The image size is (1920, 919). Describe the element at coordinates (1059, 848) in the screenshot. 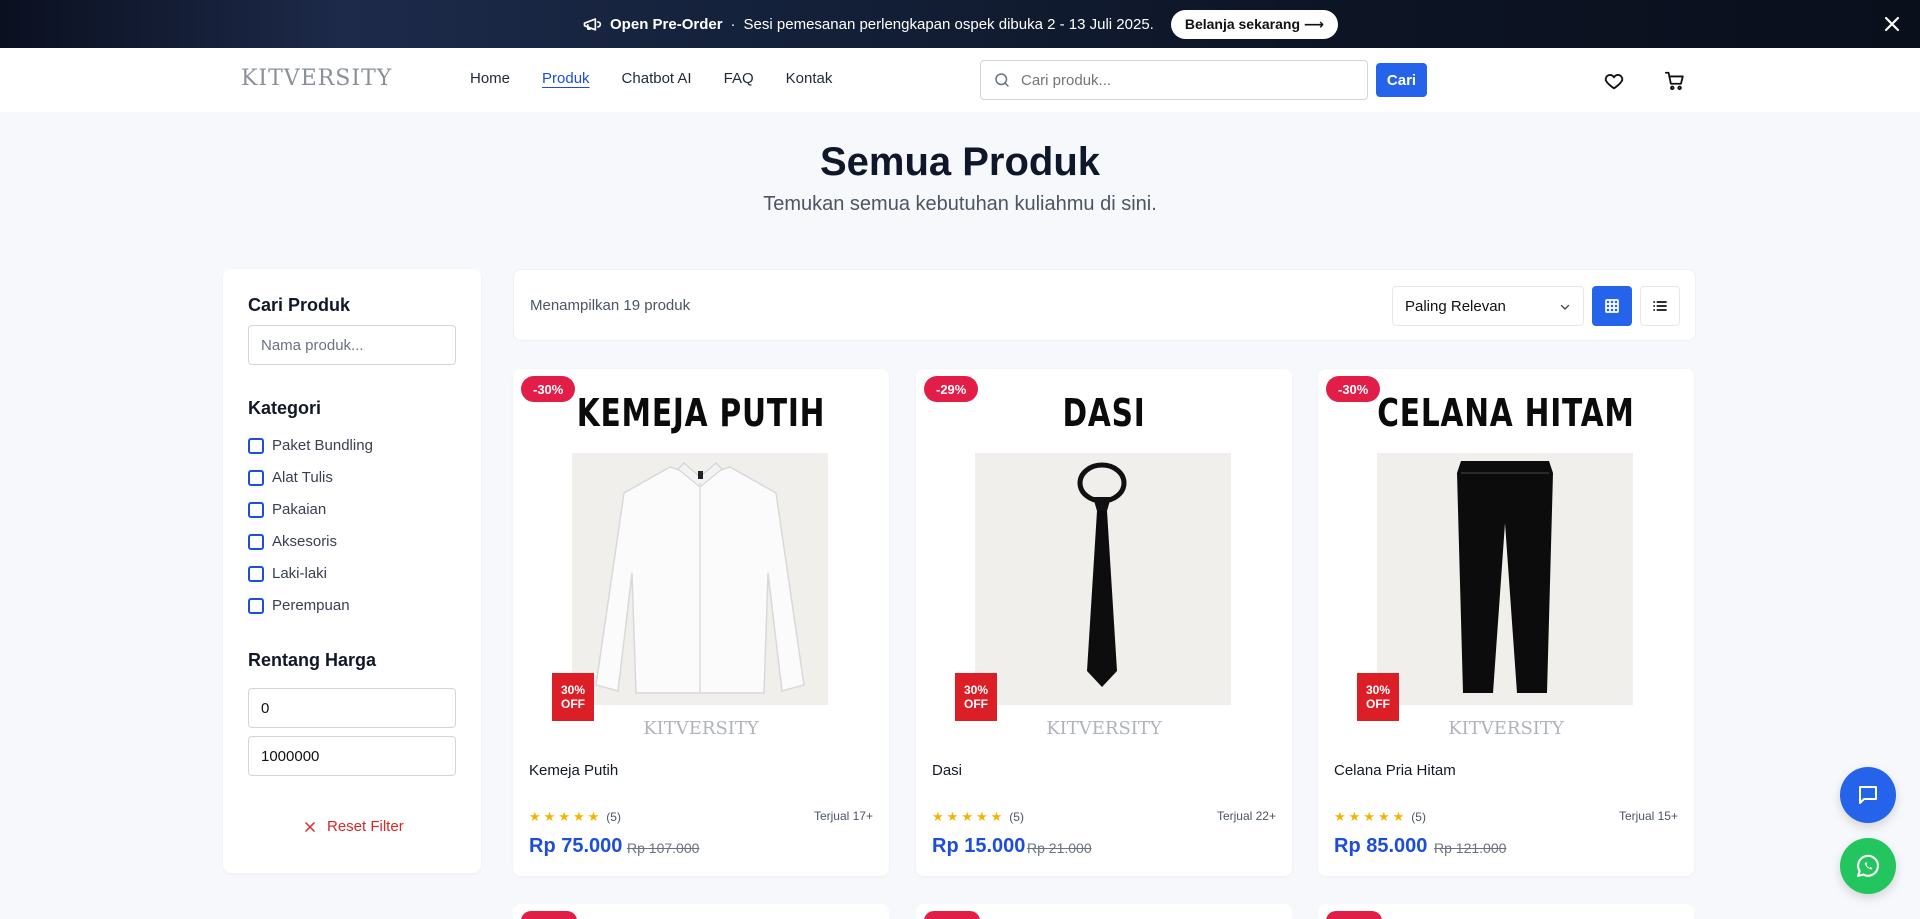

I see `old-price: Rp 21.000` at that location.